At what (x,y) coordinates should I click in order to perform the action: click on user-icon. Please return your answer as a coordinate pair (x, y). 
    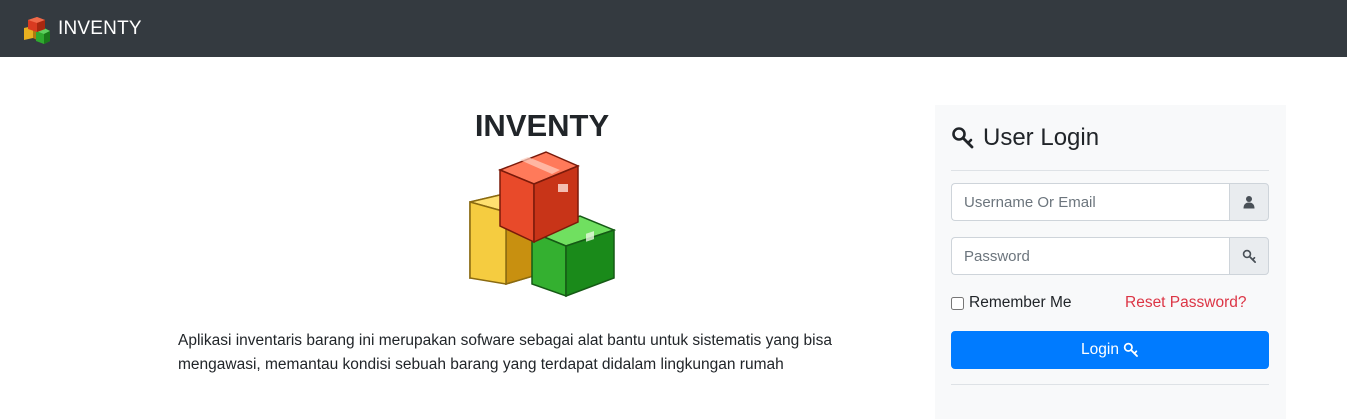
    Looking at the image, I should click on (1249, 202).